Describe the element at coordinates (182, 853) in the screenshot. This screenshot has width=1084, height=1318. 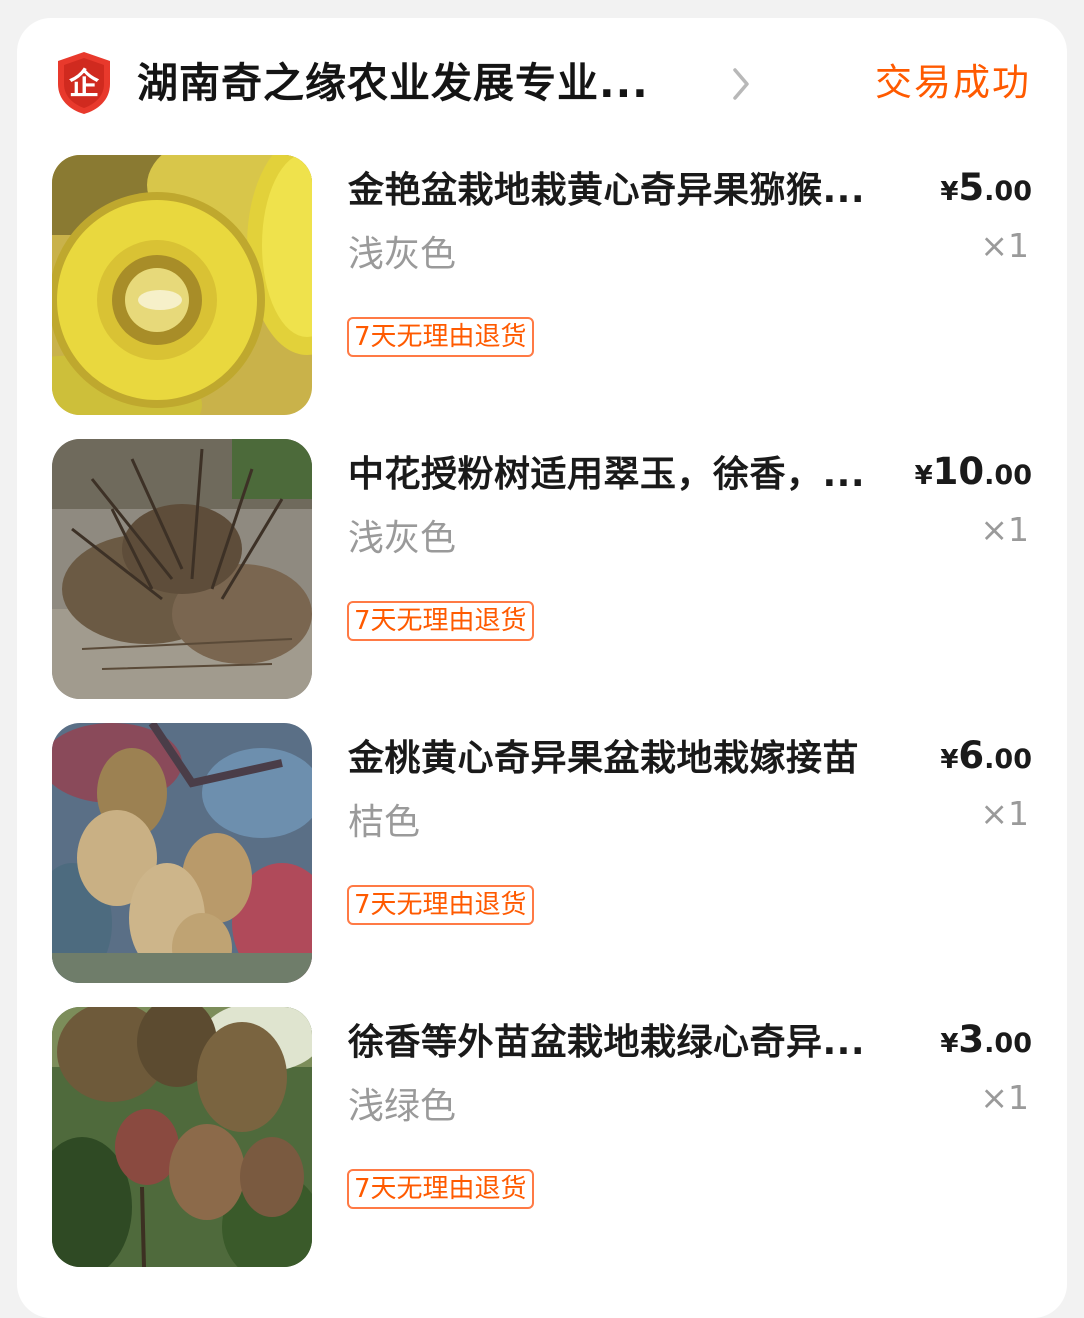
I see `kiwi-cluster-on-vine-image` at that location.